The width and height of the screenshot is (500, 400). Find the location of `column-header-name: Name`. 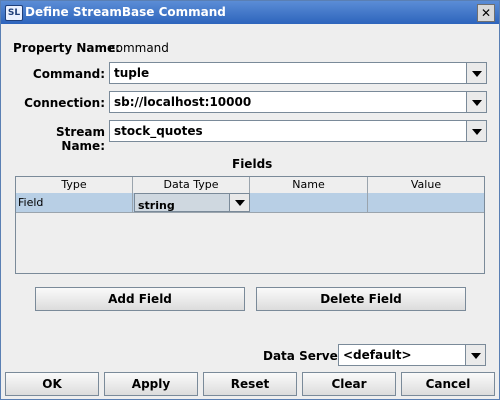

column-header-name: Name is located at coordinates (309, 185).